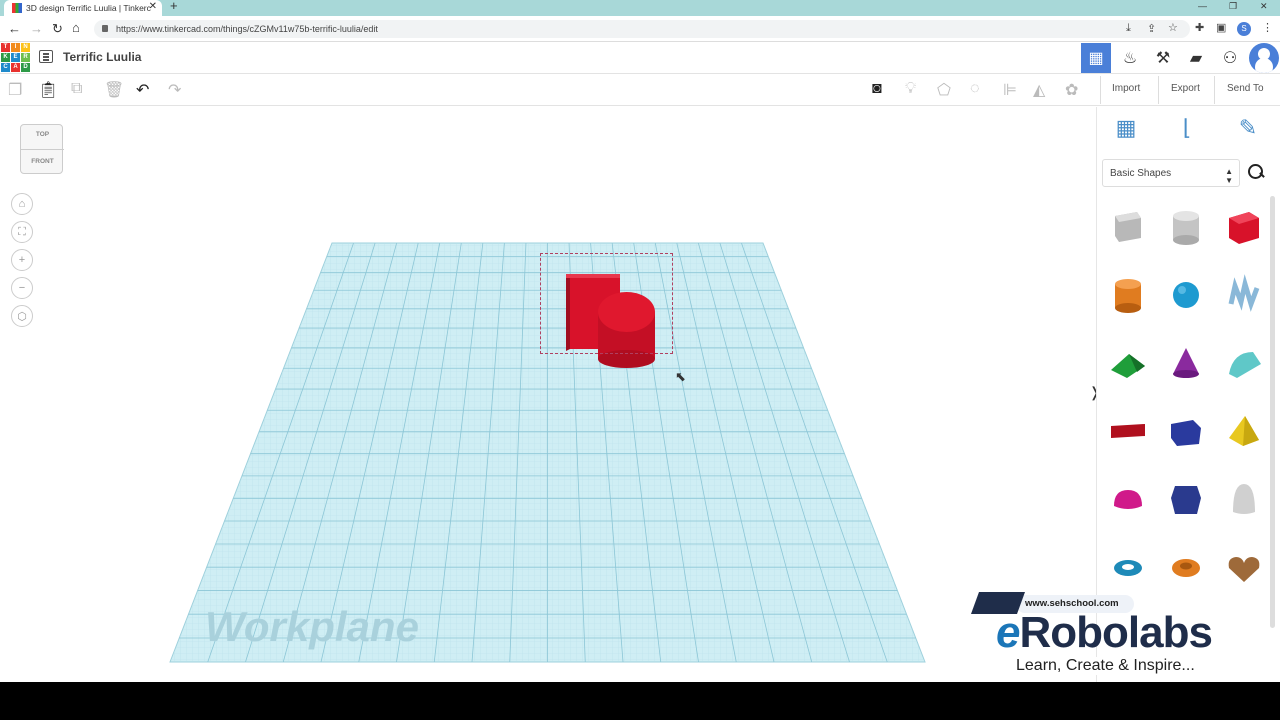 The width and height of the screenshot is (1280, 720). What do you see at coordinates (1126, 88) in the screenshot?
I see `import-button: Import` at bounding box center [1126, 88].